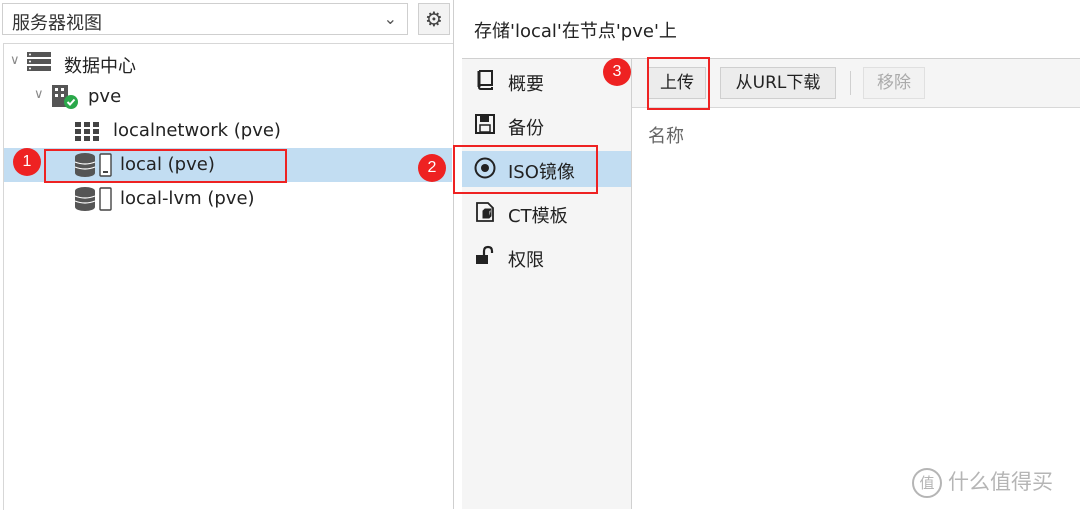 The width and height of the screenshot is (1080, 510). What do you see at coordinates (894, 83) in the screenshot?
I see `remove-button: 移除` at bounding box center [894, 83].